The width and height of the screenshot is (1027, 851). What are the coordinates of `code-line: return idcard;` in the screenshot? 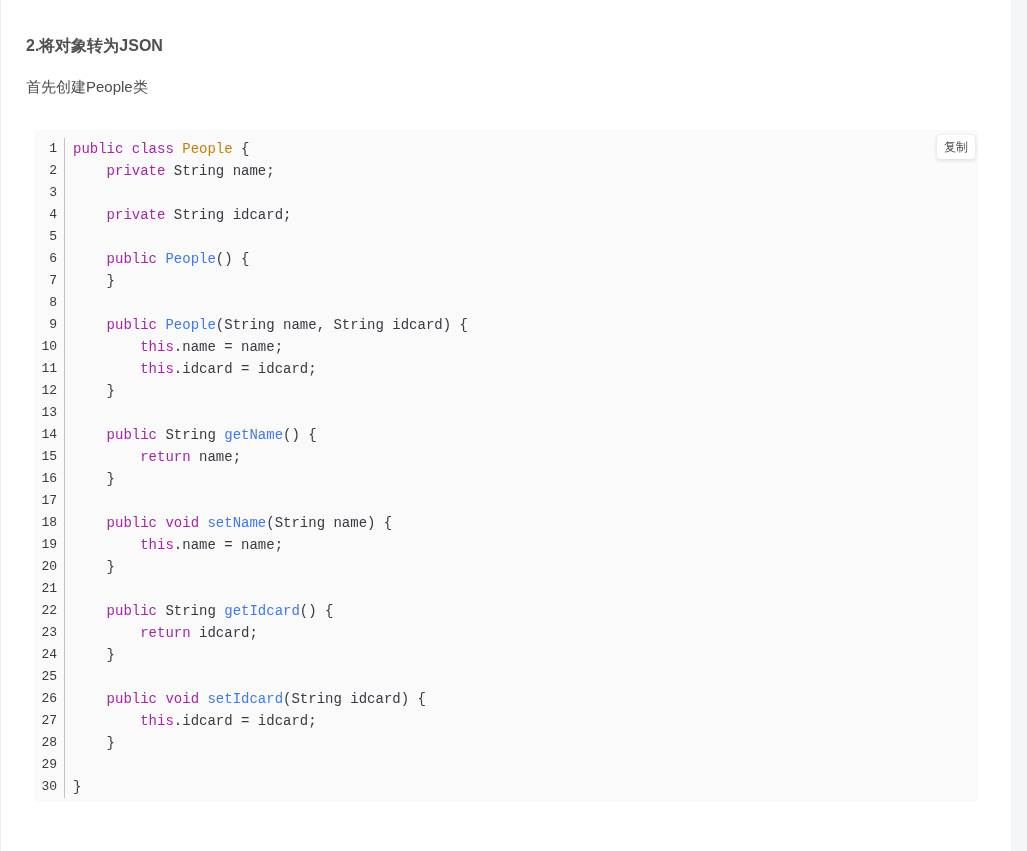 It's located at (198, 633).